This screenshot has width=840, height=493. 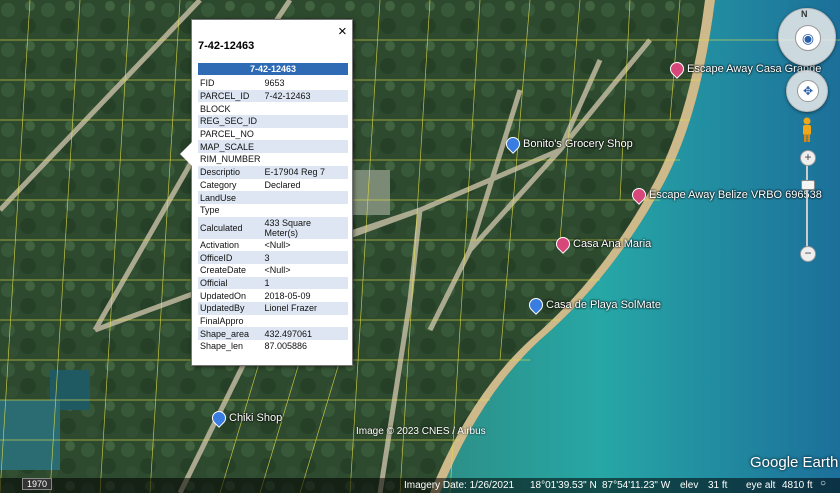 What do you see at coordinates (222, 321) in the screenshot?
I see `attribute-key: FinalAppro` at bounding box center [222, 321].